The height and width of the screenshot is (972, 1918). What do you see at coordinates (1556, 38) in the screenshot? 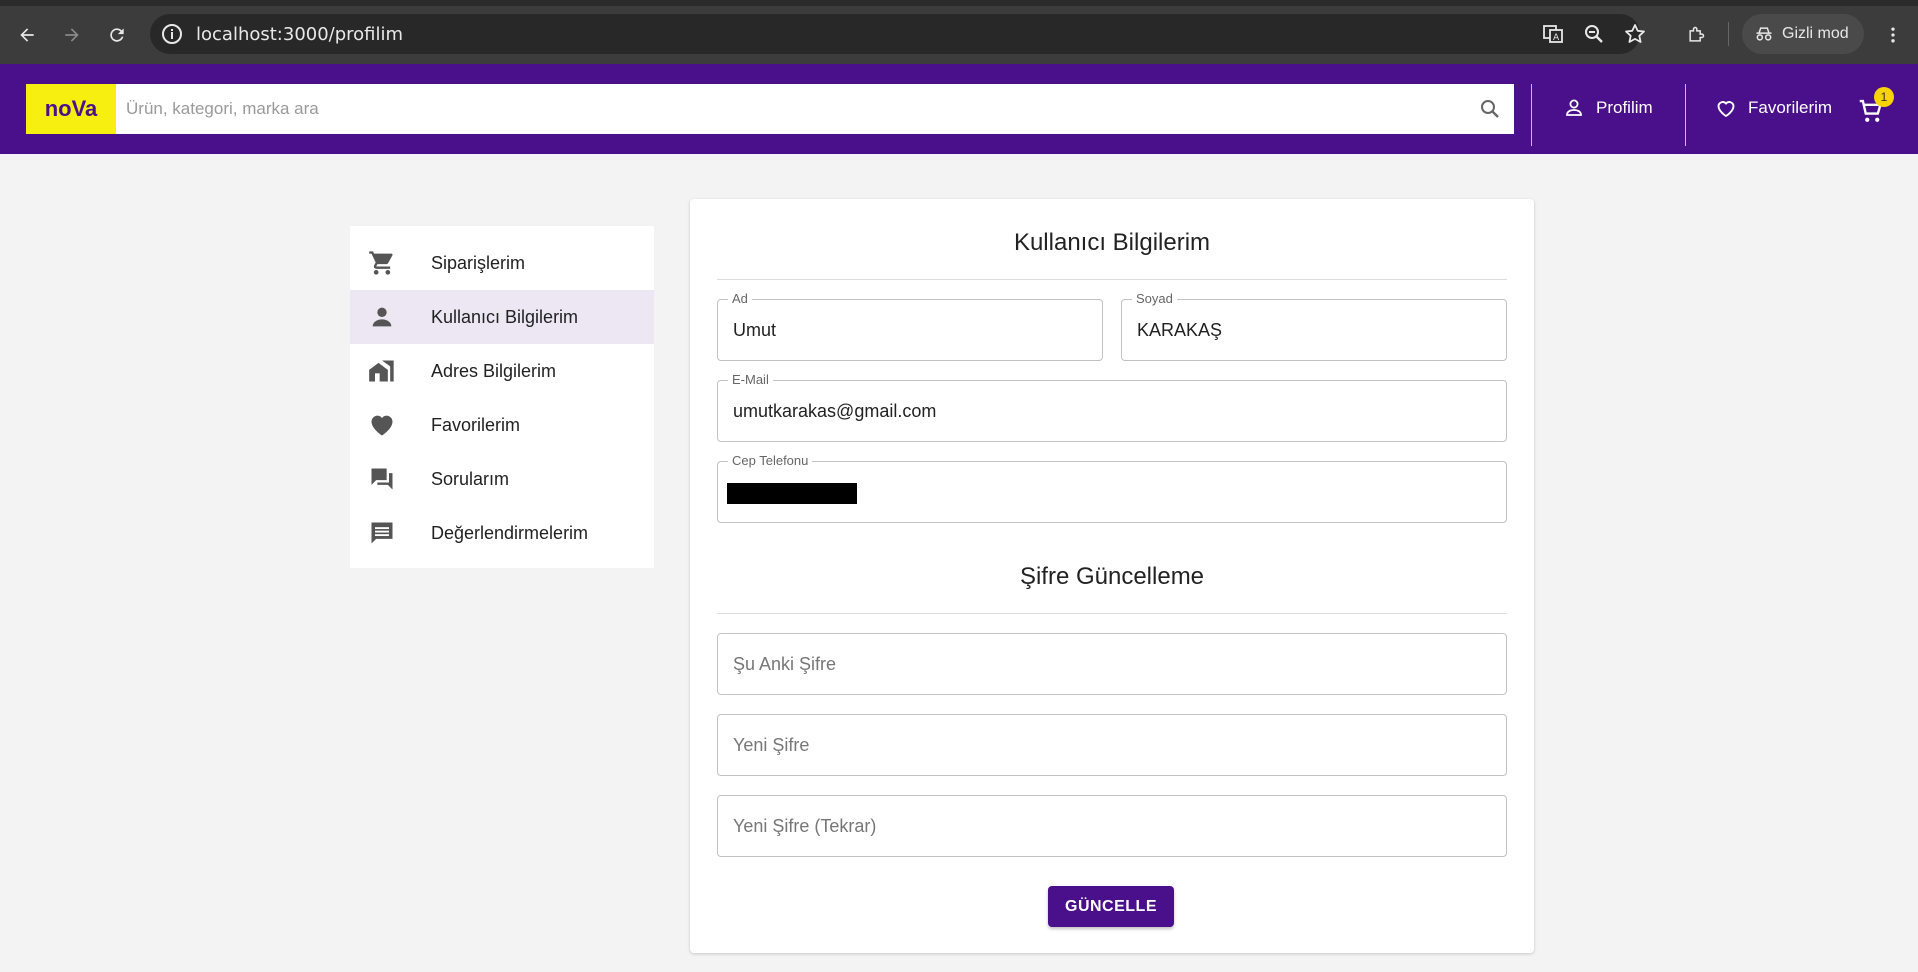
I see `svg-text: A` at bounding box center [1556, 38].